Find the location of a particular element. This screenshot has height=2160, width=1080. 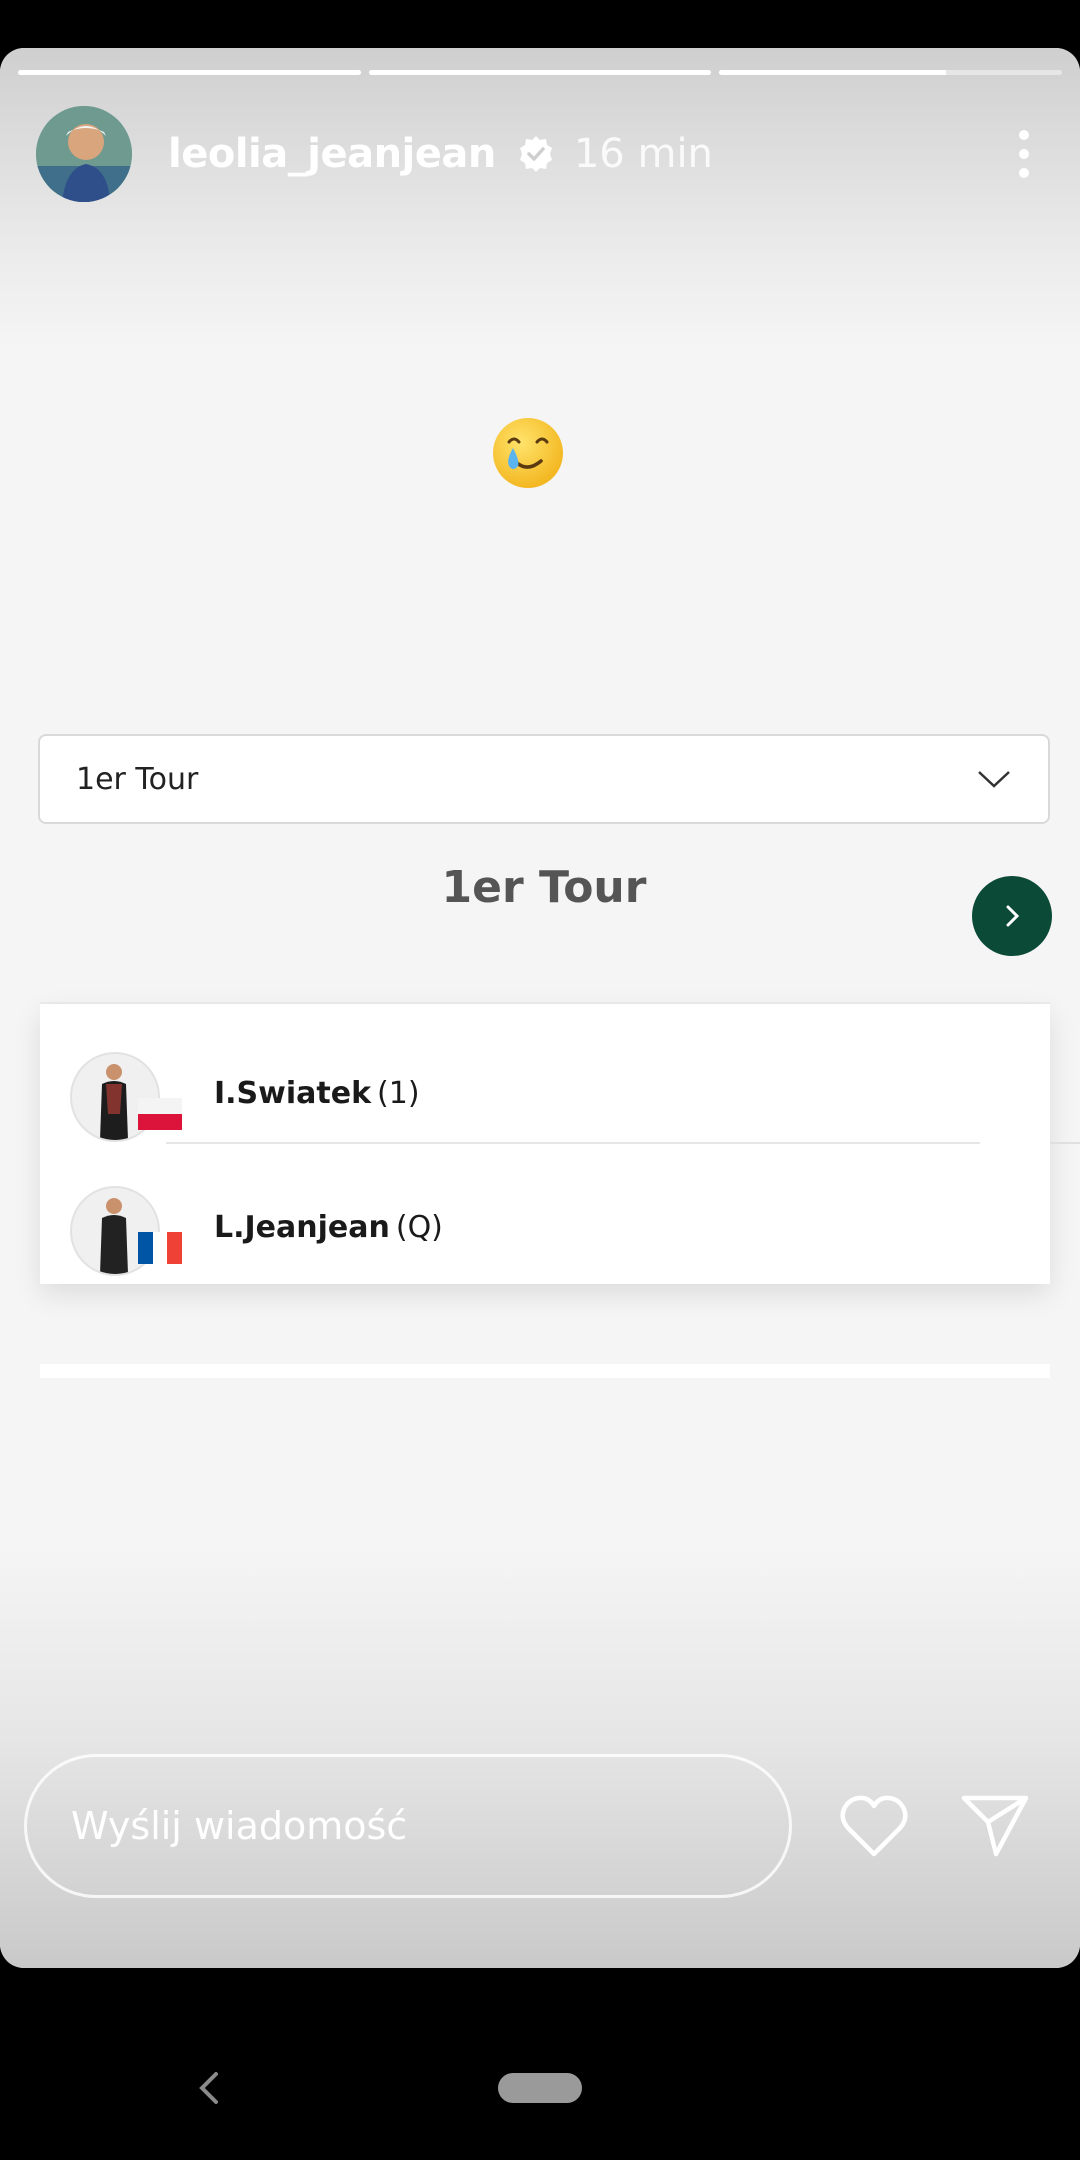

chevron-right-icon is located at coordinates (1013, 916).